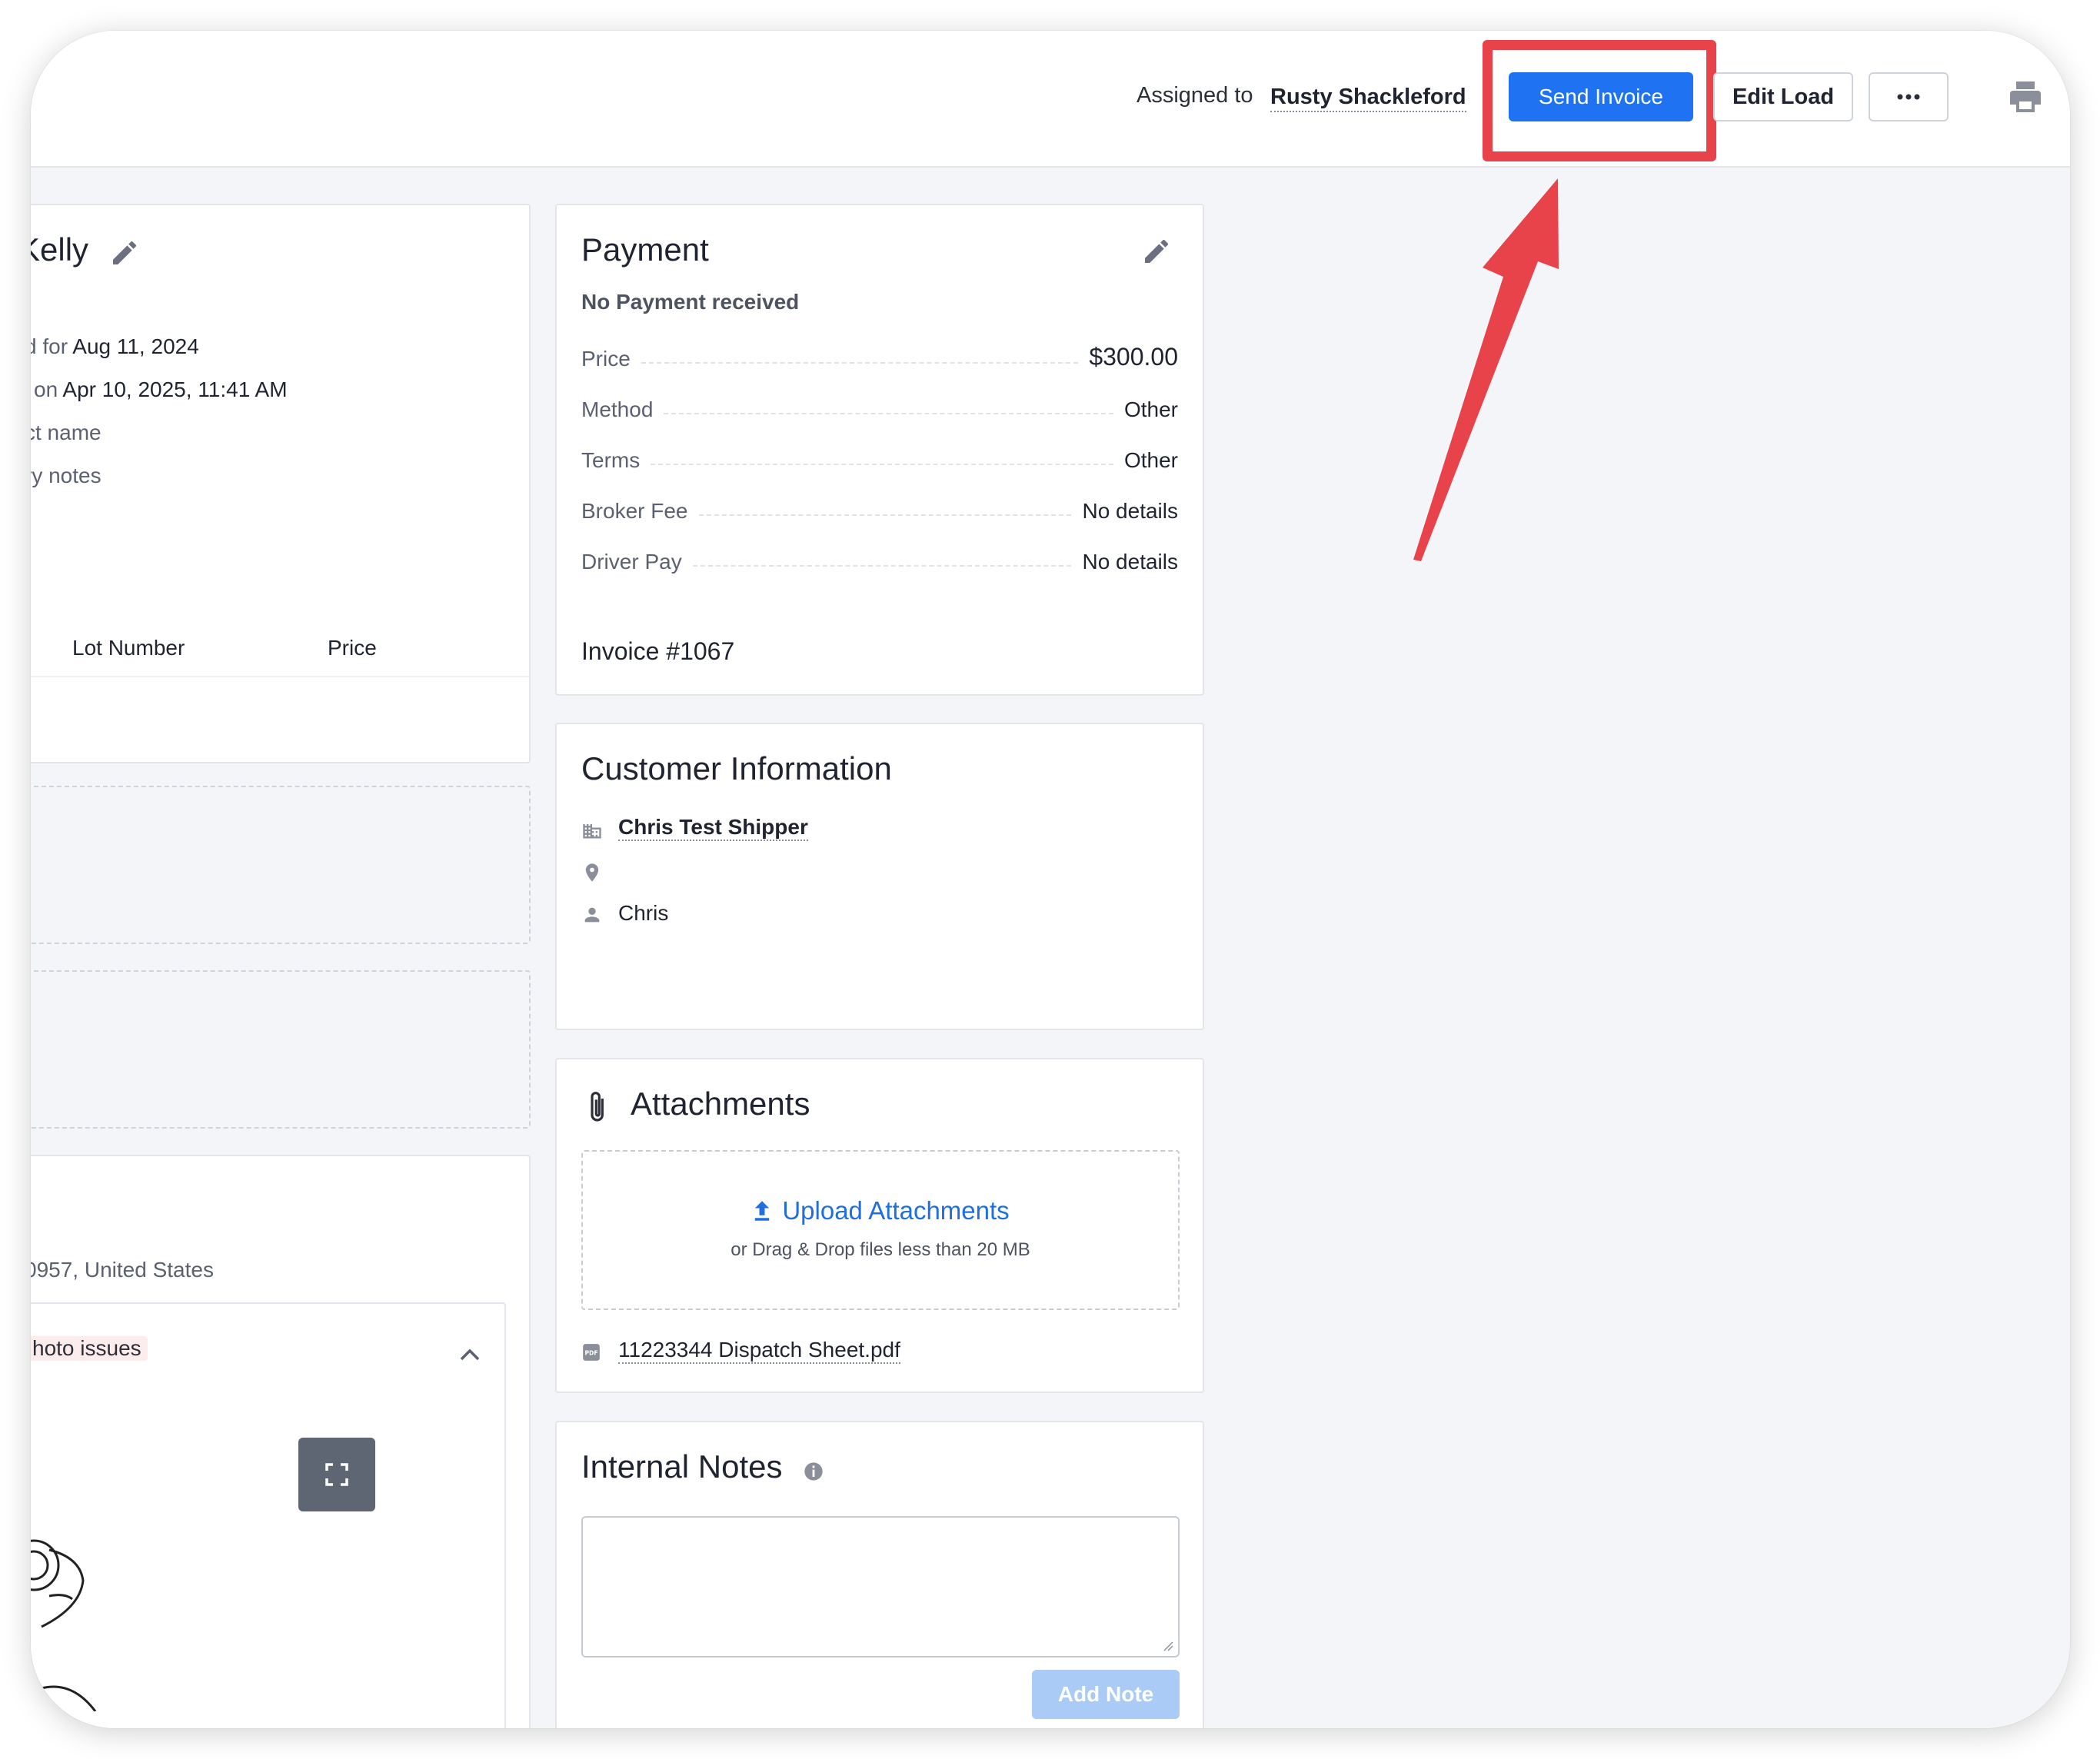 This screenshot has width=2100, height=1759. I want to click on person-icon, so click(592, 915).